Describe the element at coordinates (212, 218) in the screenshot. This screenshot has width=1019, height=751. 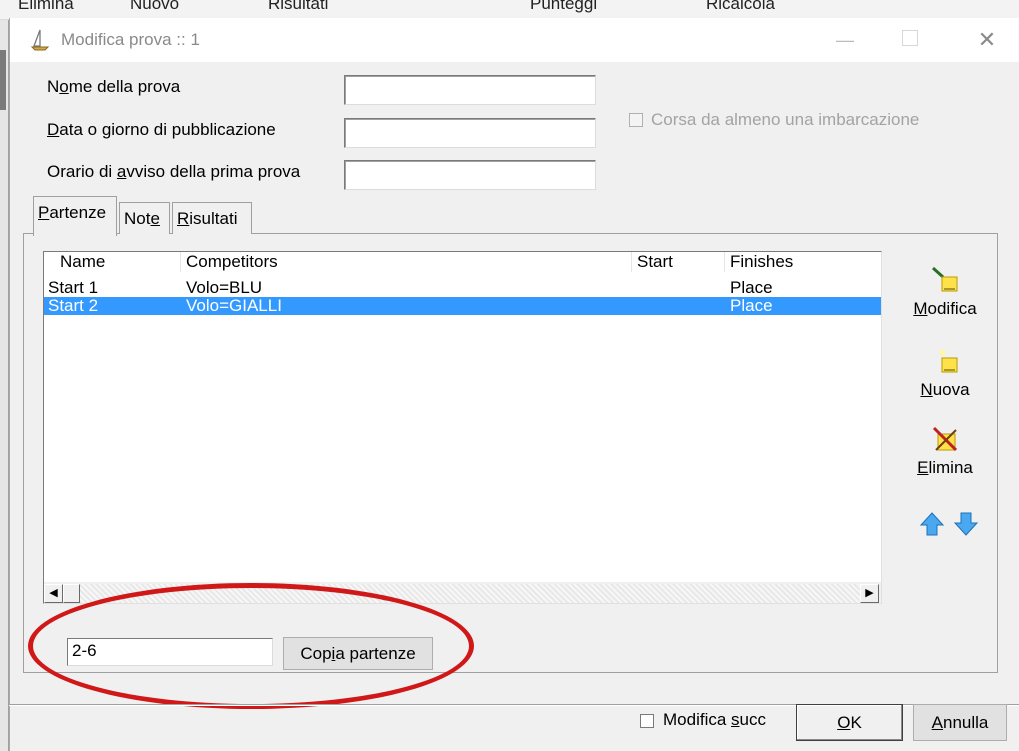
I see `tab-risultati: Risultati` at that location.